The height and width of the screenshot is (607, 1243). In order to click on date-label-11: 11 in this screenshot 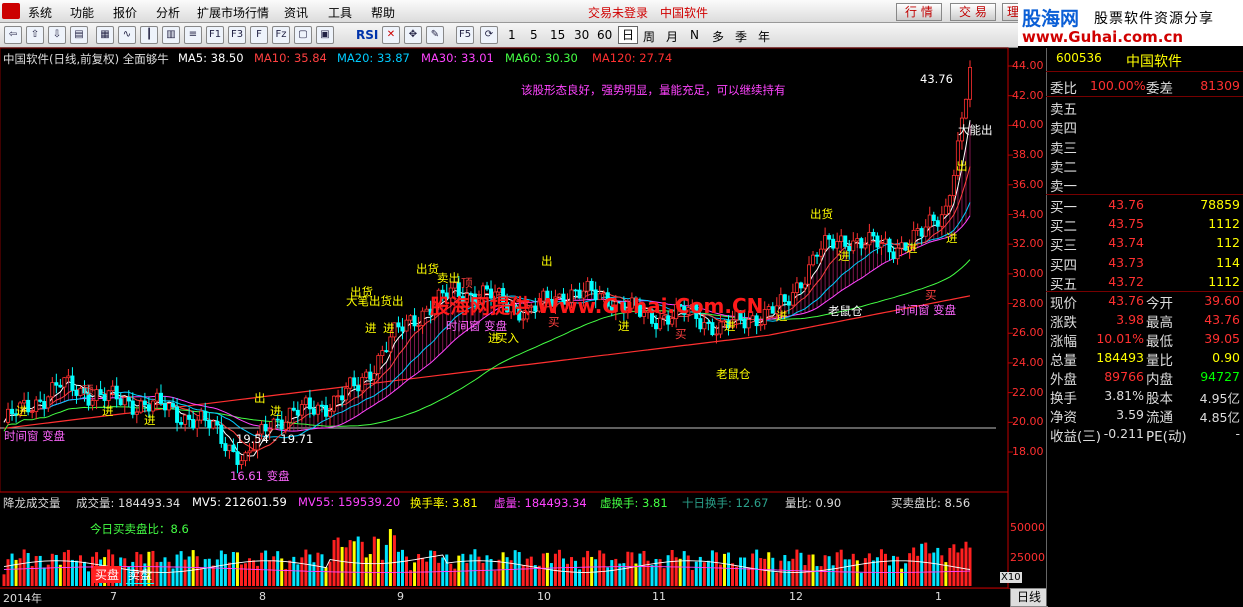, I will do `click(659, 596)`.